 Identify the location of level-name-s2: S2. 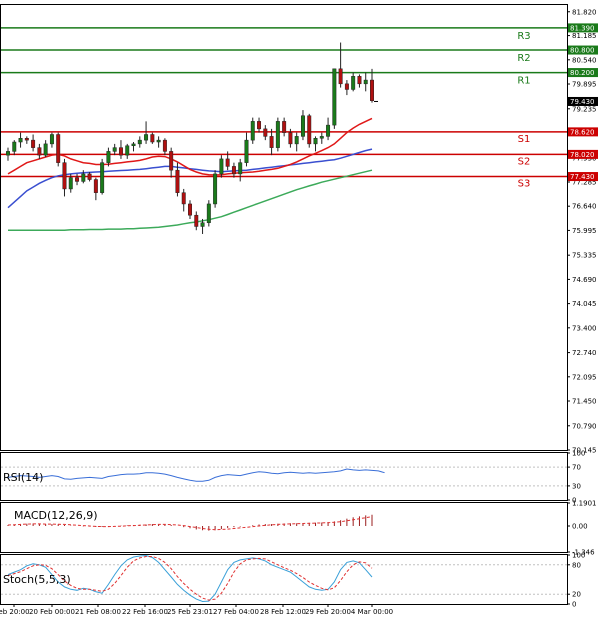
(524, 161).